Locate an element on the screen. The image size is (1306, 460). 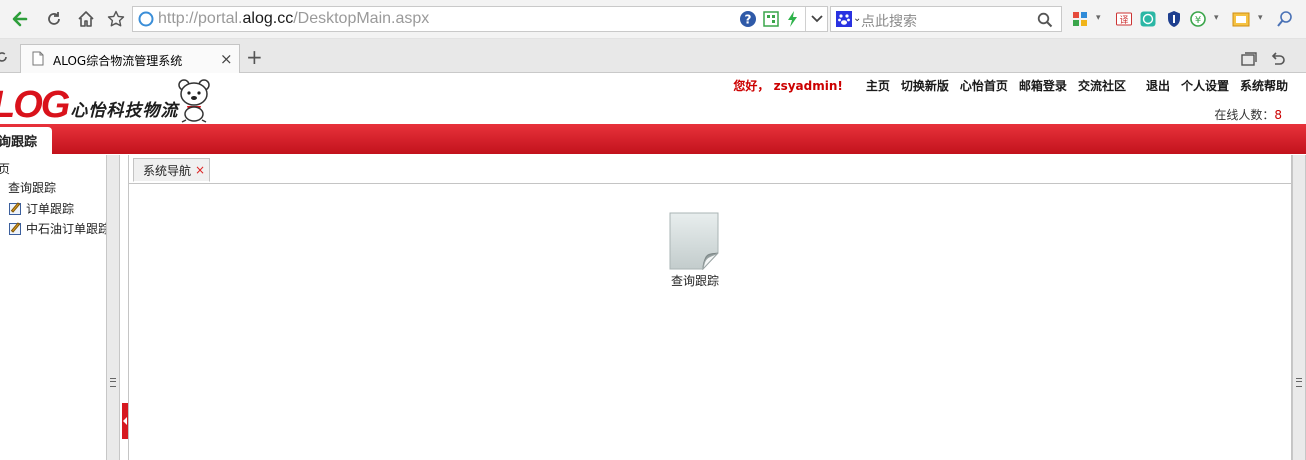
bear-mascot-icon is located at coordinates (194, 101).